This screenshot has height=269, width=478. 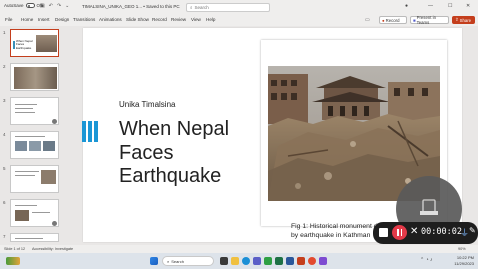 I want to click on store-icon, so click(x=268, y=261).